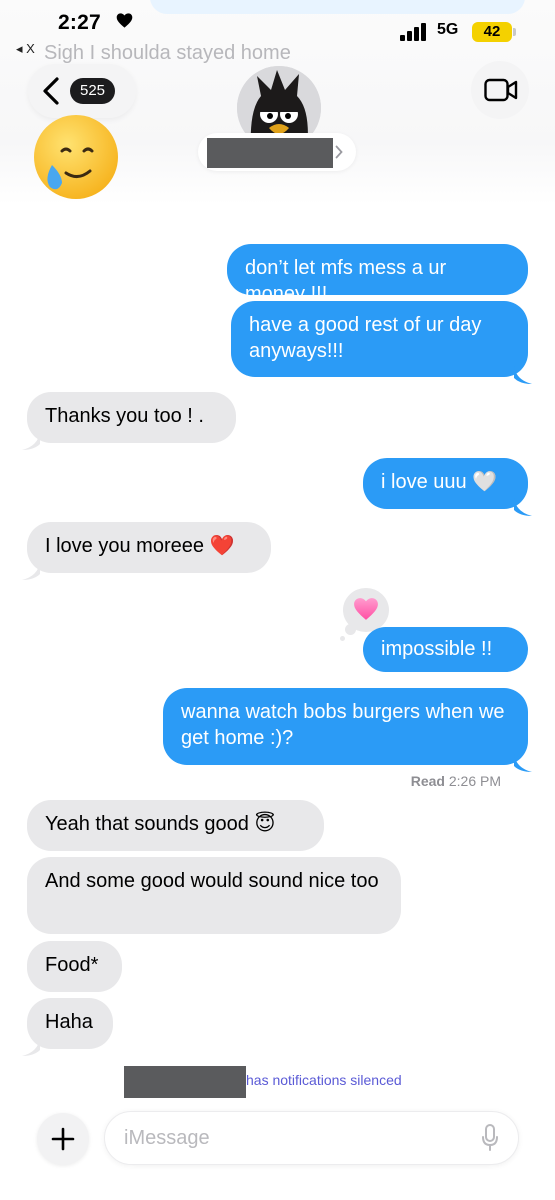 The image size is (555, 1200). What do you see at coordinates (339, 152) in the screenshot?
I see `chevron-right-icon` at bounding box center [339, 152].